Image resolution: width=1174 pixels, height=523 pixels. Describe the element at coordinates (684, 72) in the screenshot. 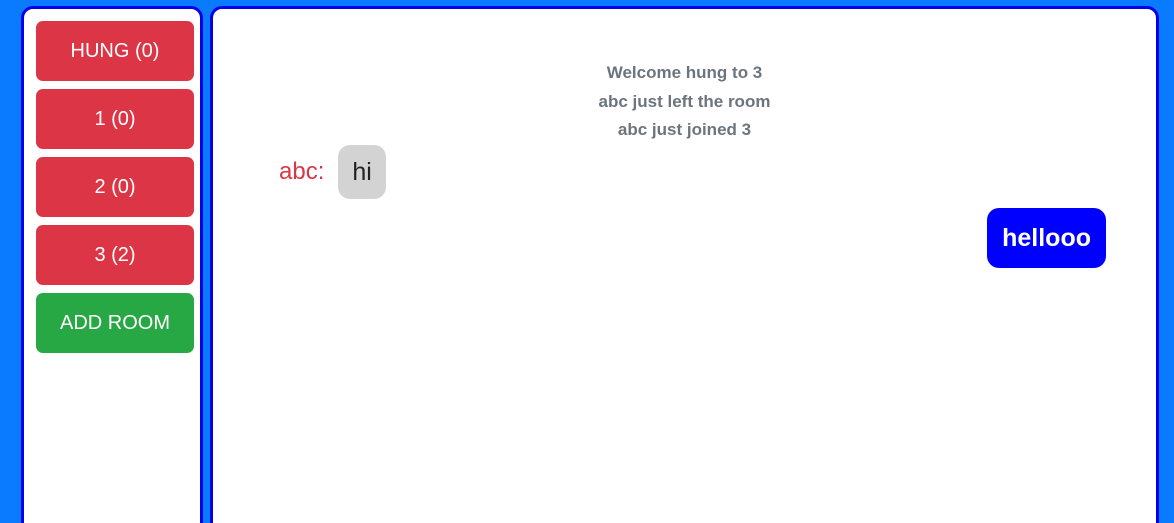

I see `system-message: Welcome hung to 3` at that location.